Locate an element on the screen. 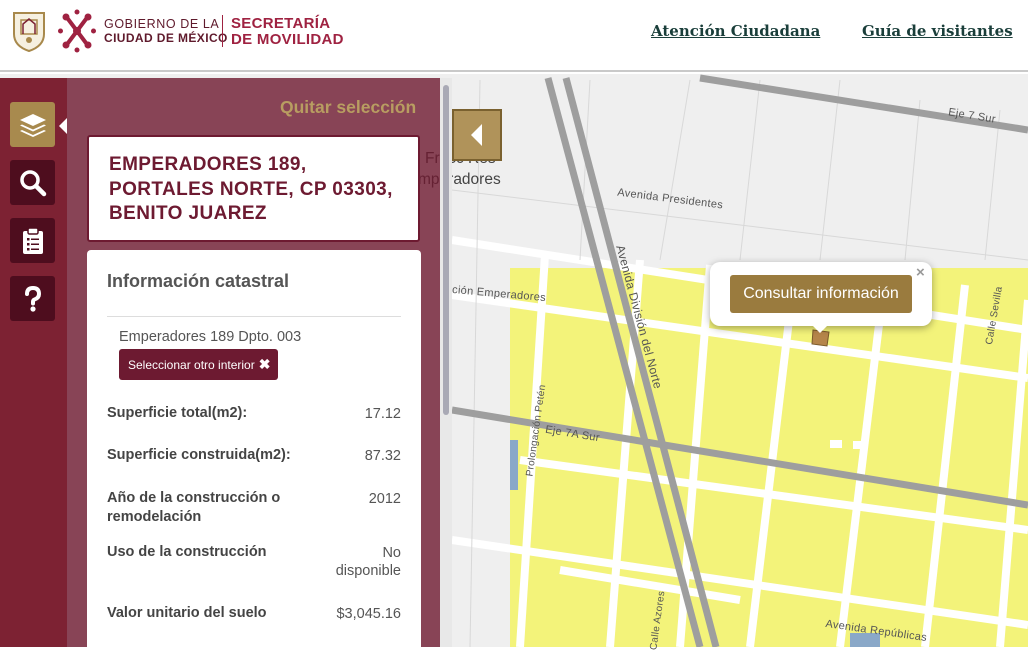 Image resolution: width=1028 pixels, height=651 pixels. row-value-superficie-total: 17.12 is located at coordinates (382, 414).